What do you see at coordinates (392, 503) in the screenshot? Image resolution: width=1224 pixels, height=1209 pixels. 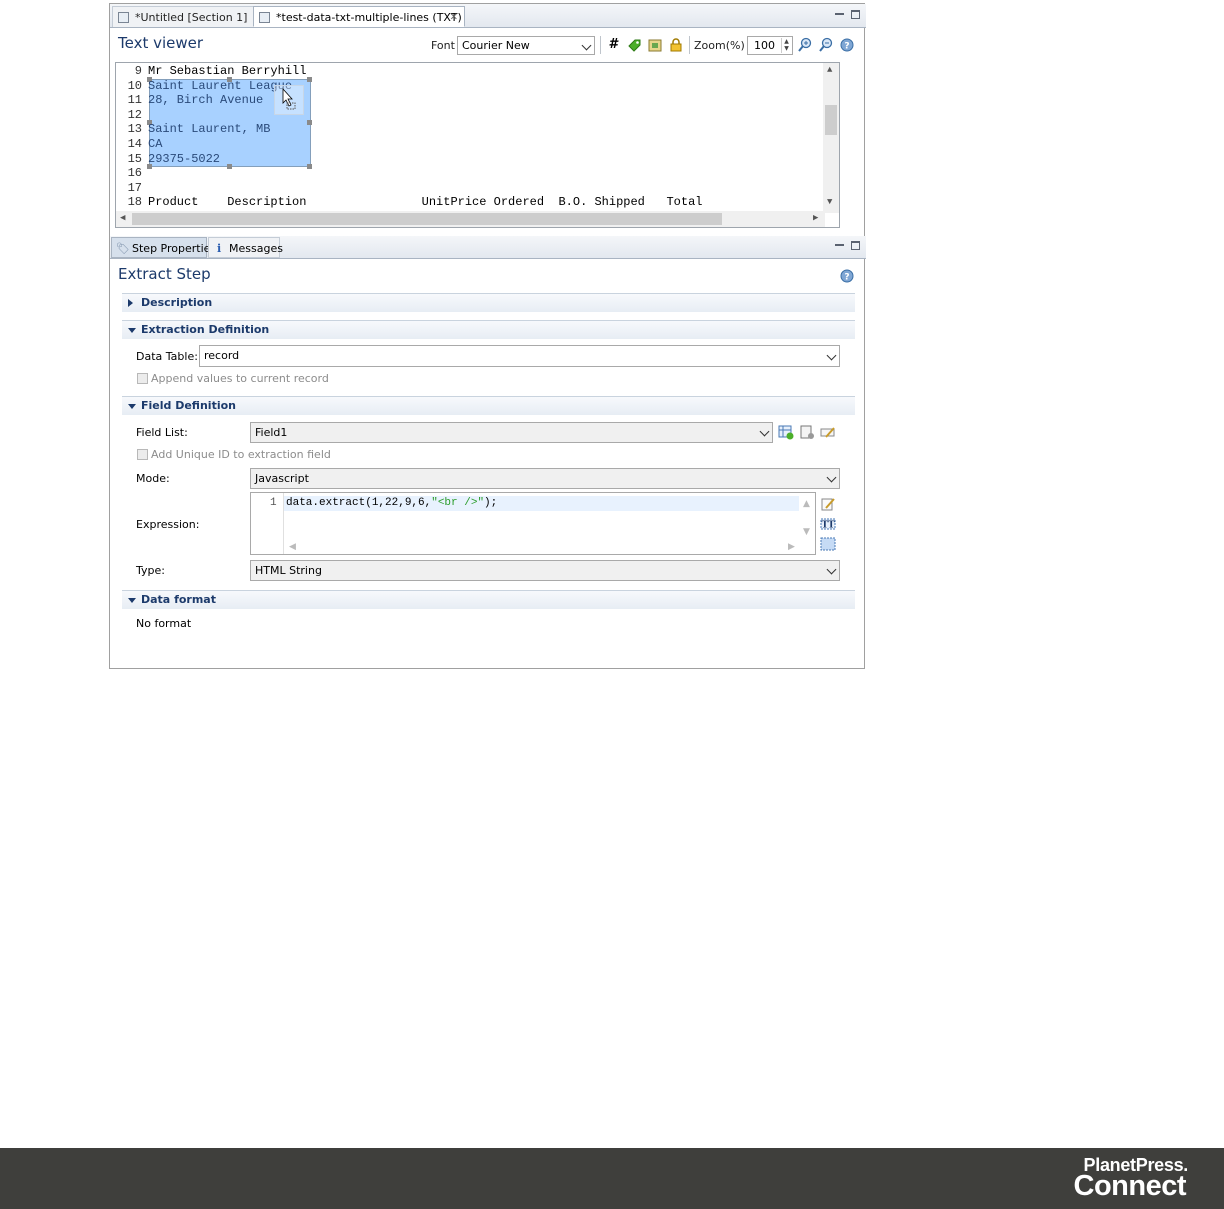 I see `expression-code: data.extract(1,22,9,6,"<br />");` at bounding box center [392, 503].